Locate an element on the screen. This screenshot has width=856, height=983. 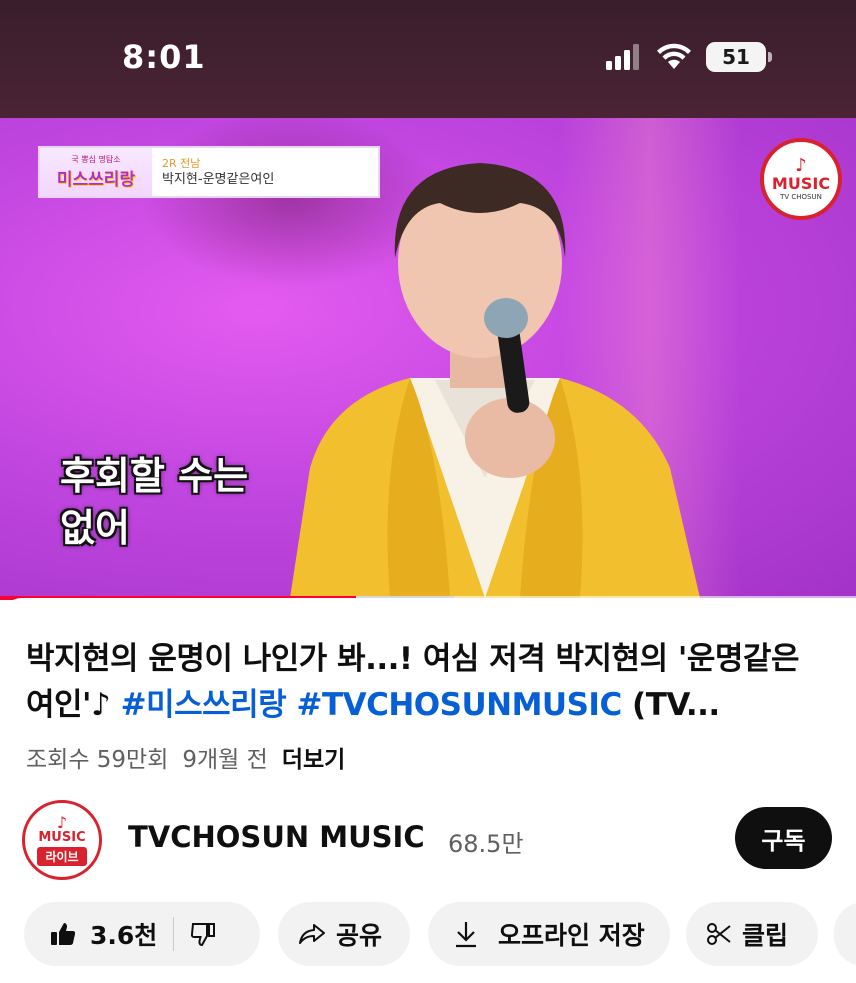
channel-watermark: ♪ MUSIC TV CHOSUN is located at coordinates (801, 179).